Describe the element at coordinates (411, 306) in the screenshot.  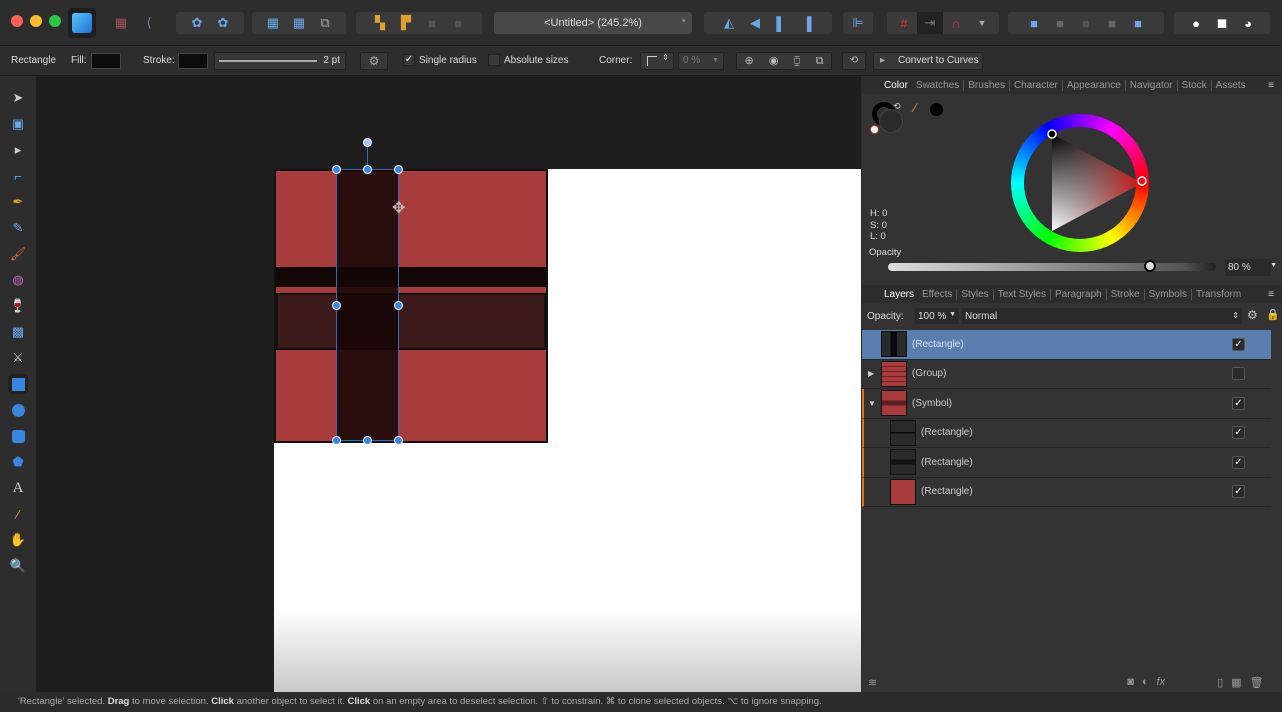
I see `symbol-artwork` at that location.